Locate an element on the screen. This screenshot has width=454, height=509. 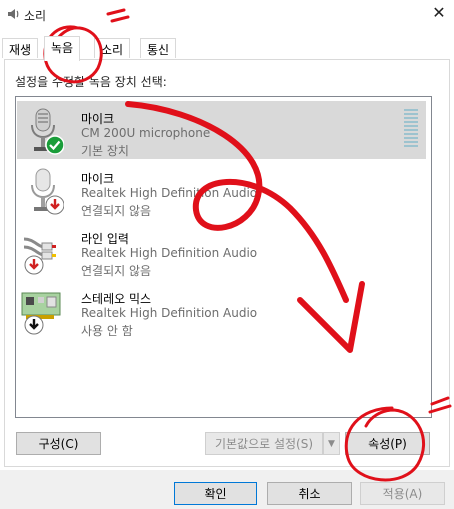
list-item: 마이크 CM 200U microphone 기본 장치 is located at coordinates (221, 130).